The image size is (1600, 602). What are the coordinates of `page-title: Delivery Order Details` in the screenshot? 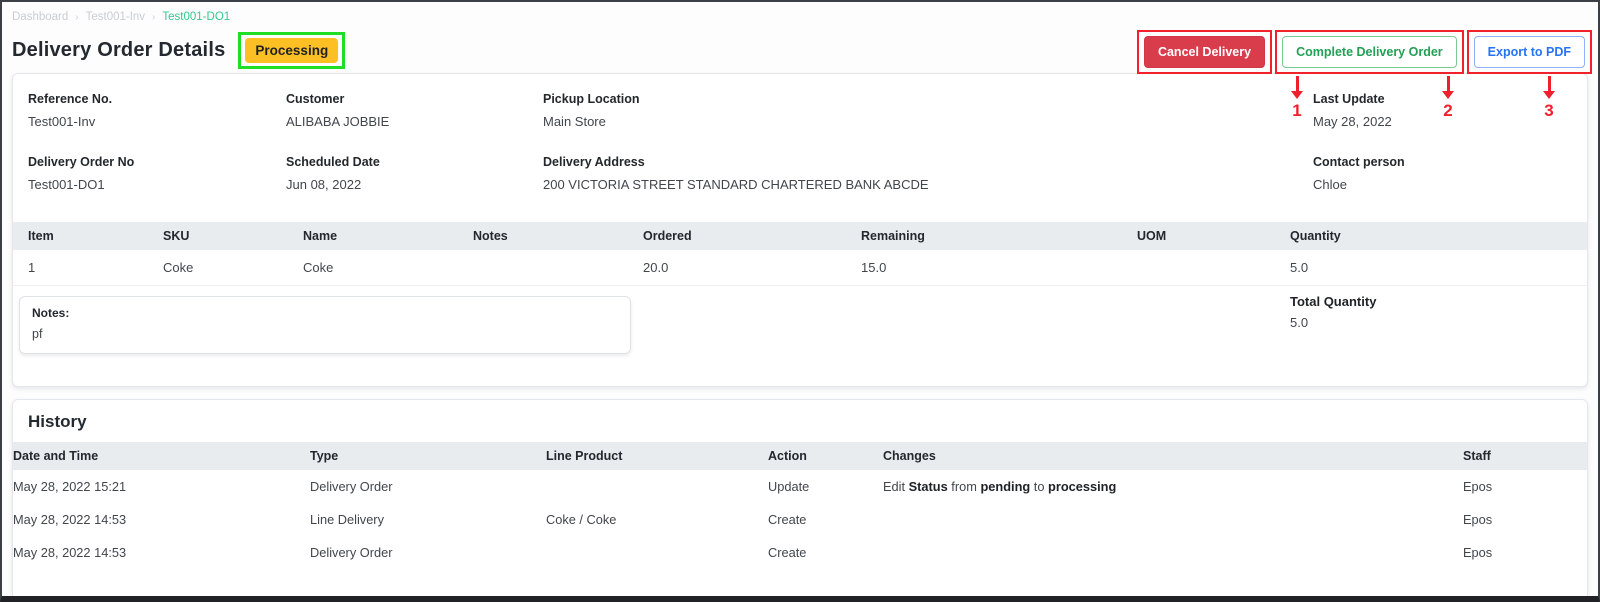 It's located at (119, 49).